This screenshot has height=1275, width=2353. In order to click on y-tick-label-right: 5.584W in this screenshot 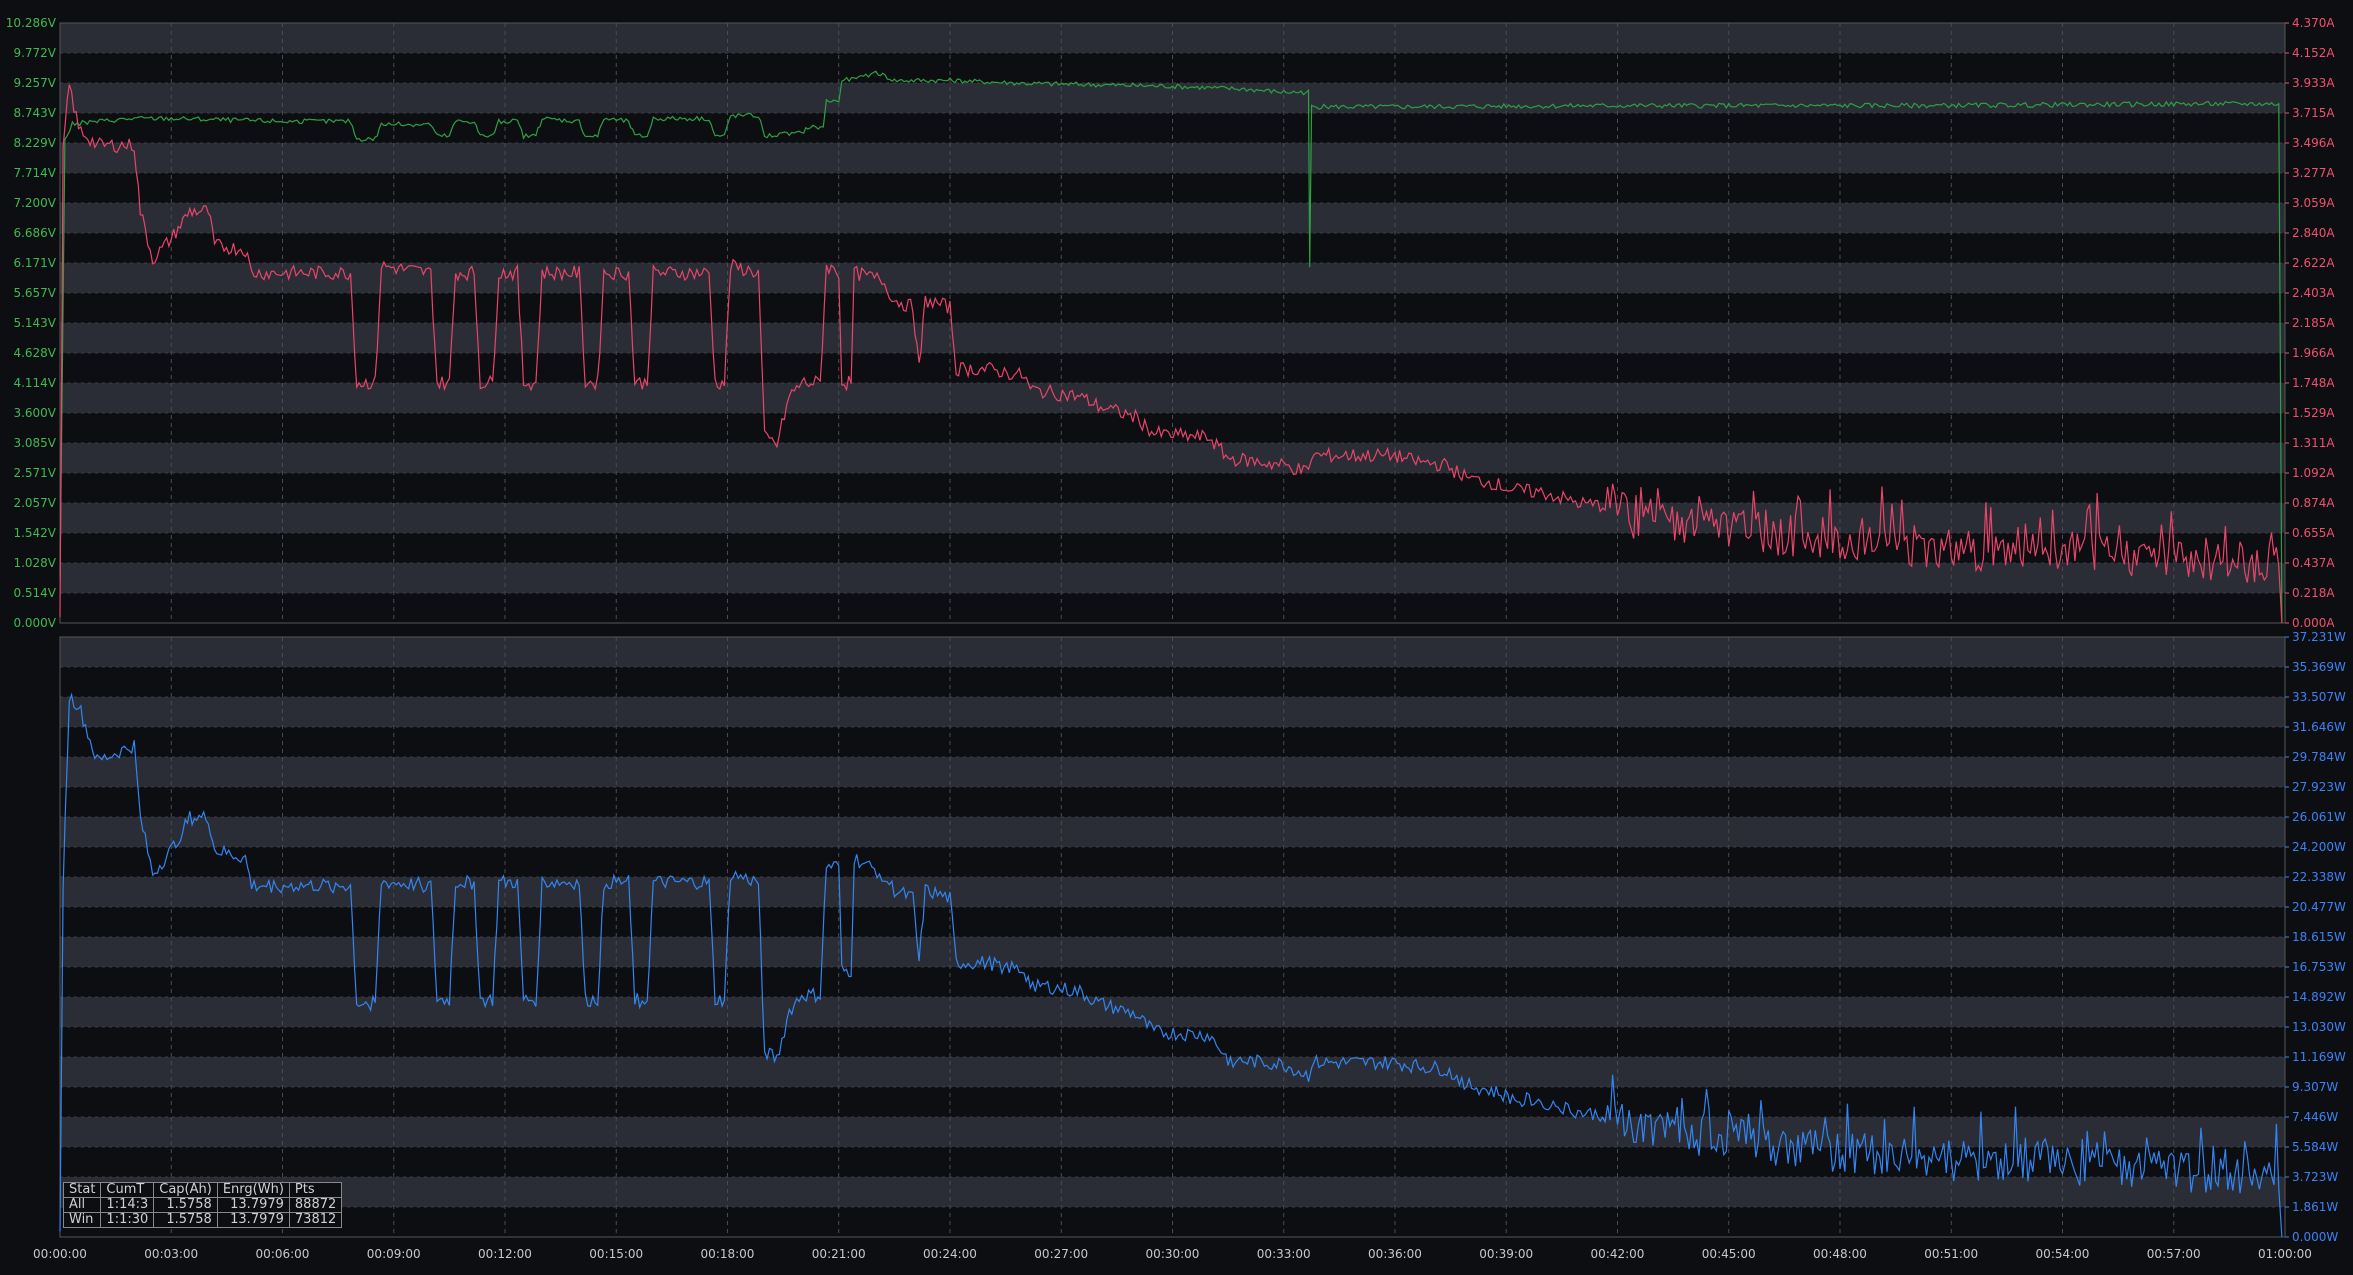, I will do `click(2315, 1147)`.